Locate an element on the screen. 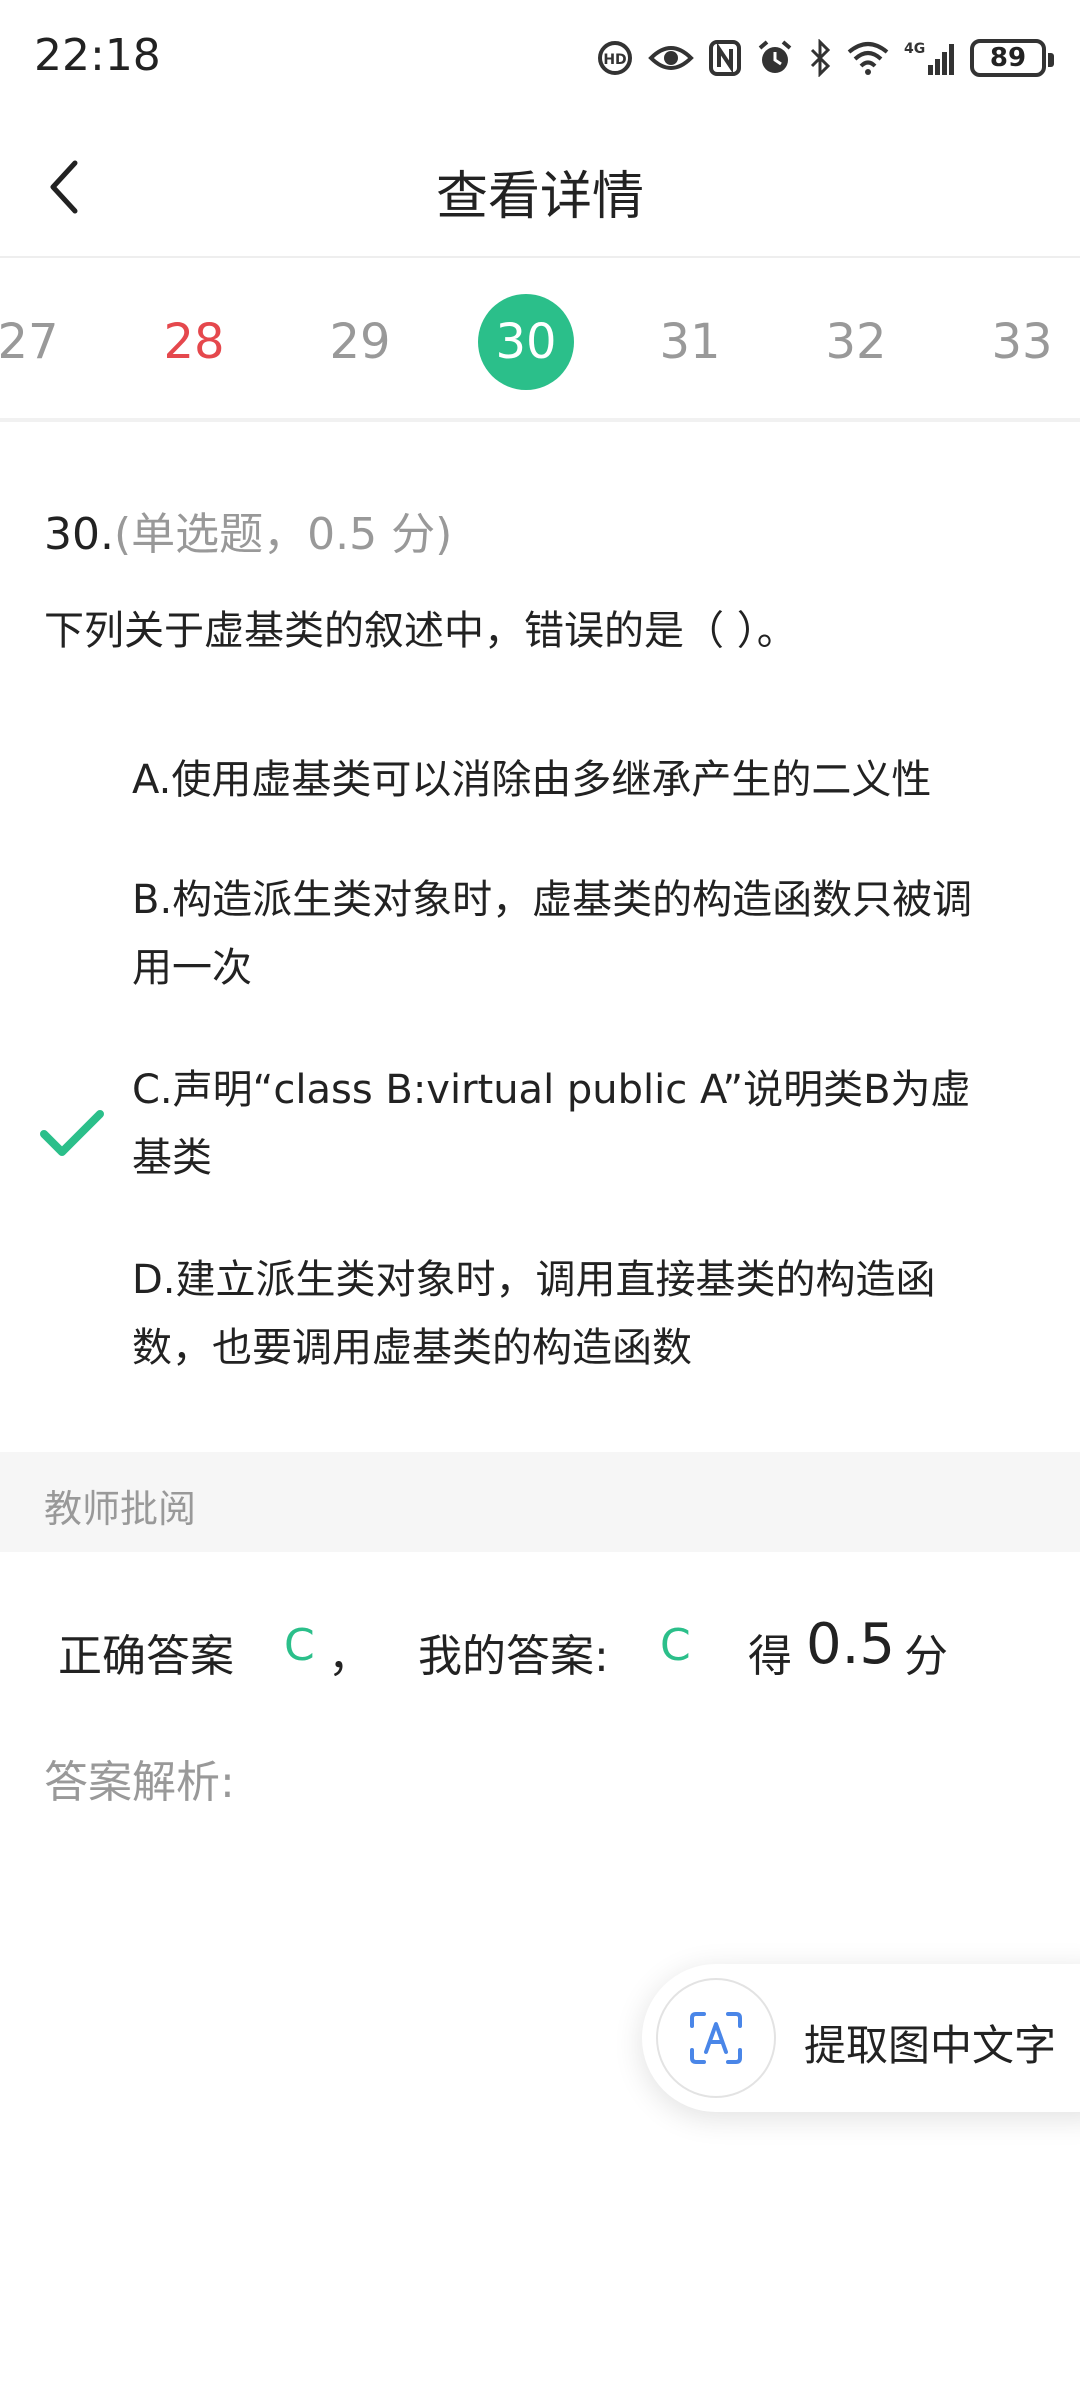 Image resolution: width=1080 pixels, height=2400 pixels. bluetooth-icon is located at coordinates (820, 58).